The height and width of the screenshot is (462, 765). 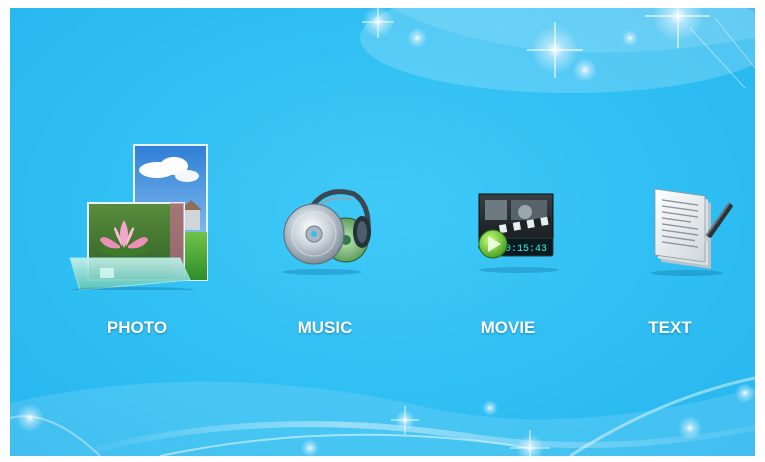 I want to click on menu-item-label: MUSIC, so click(x=325, y=327).